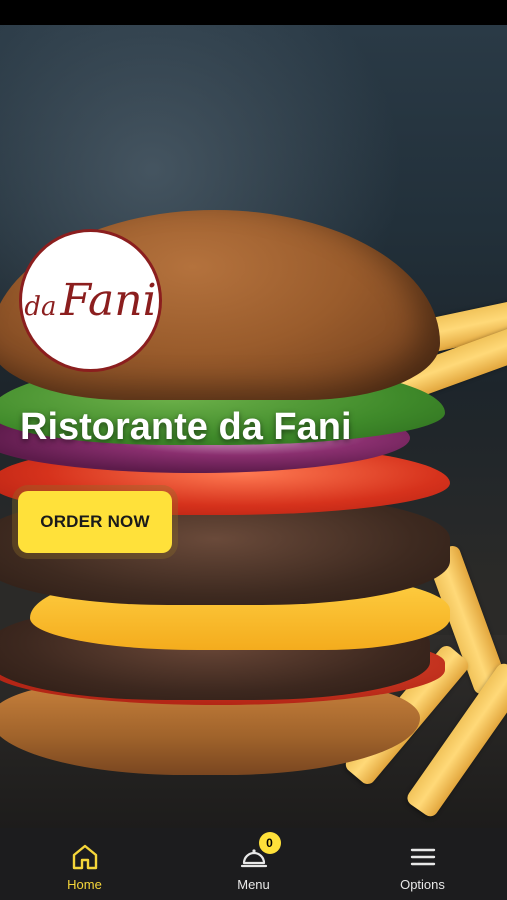 The image size is (507, 900). I want to click on nav-item-home: Home, so click(84, 864).